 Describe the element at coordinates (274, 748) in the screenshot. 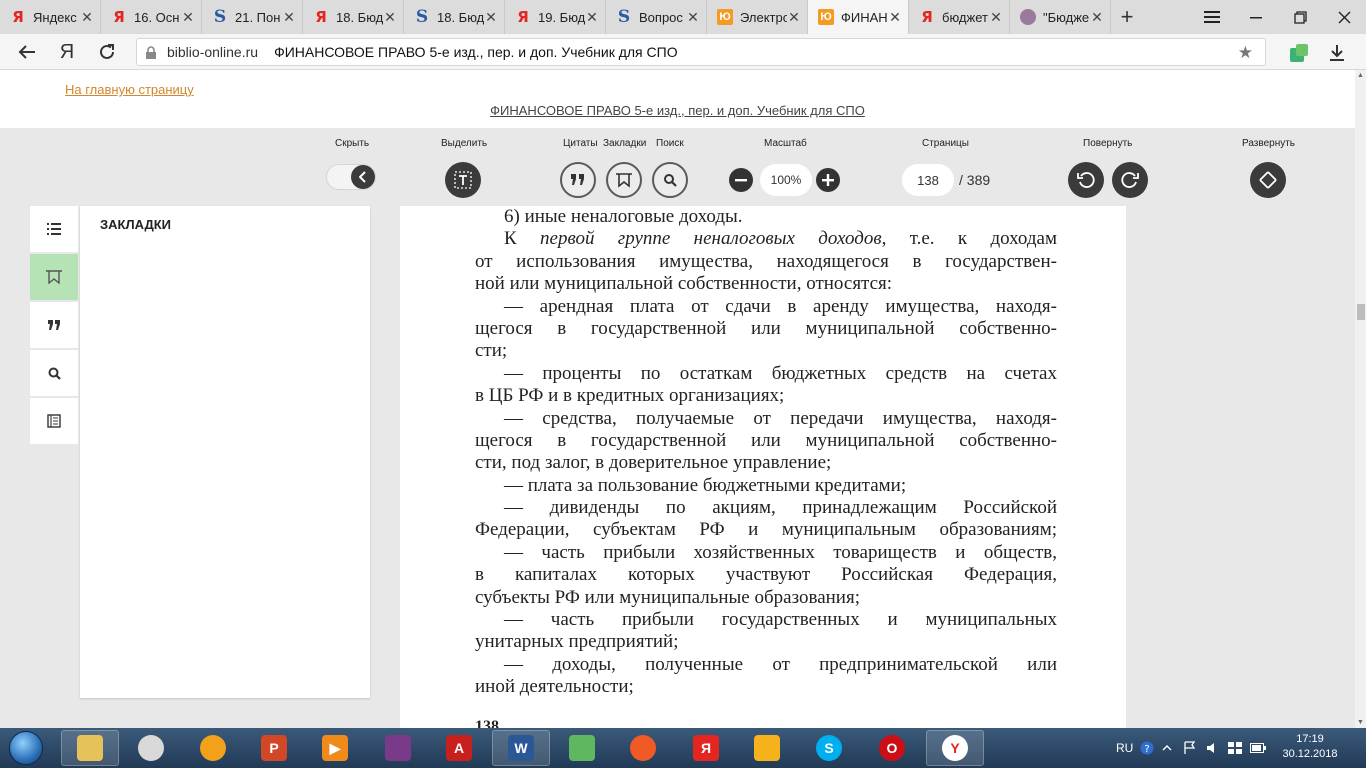

I see `taskbar-powerpoint: P` at that location.